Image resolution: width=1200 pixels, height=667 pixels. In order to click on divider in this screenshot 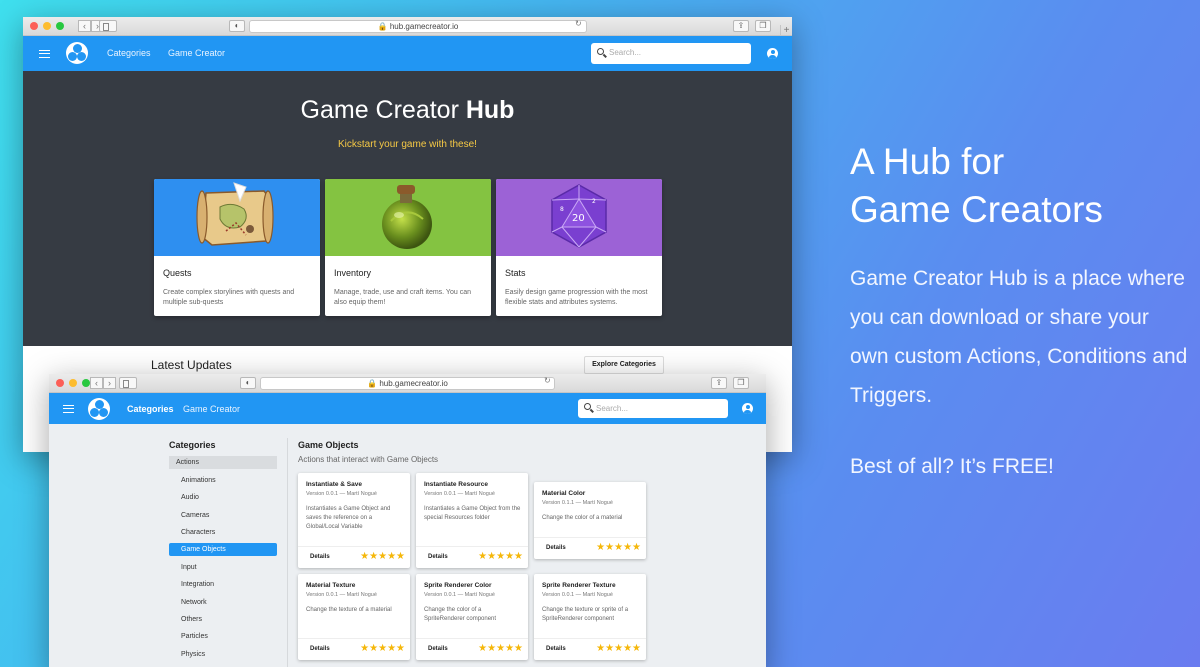, I will do `click(287, 552)`.